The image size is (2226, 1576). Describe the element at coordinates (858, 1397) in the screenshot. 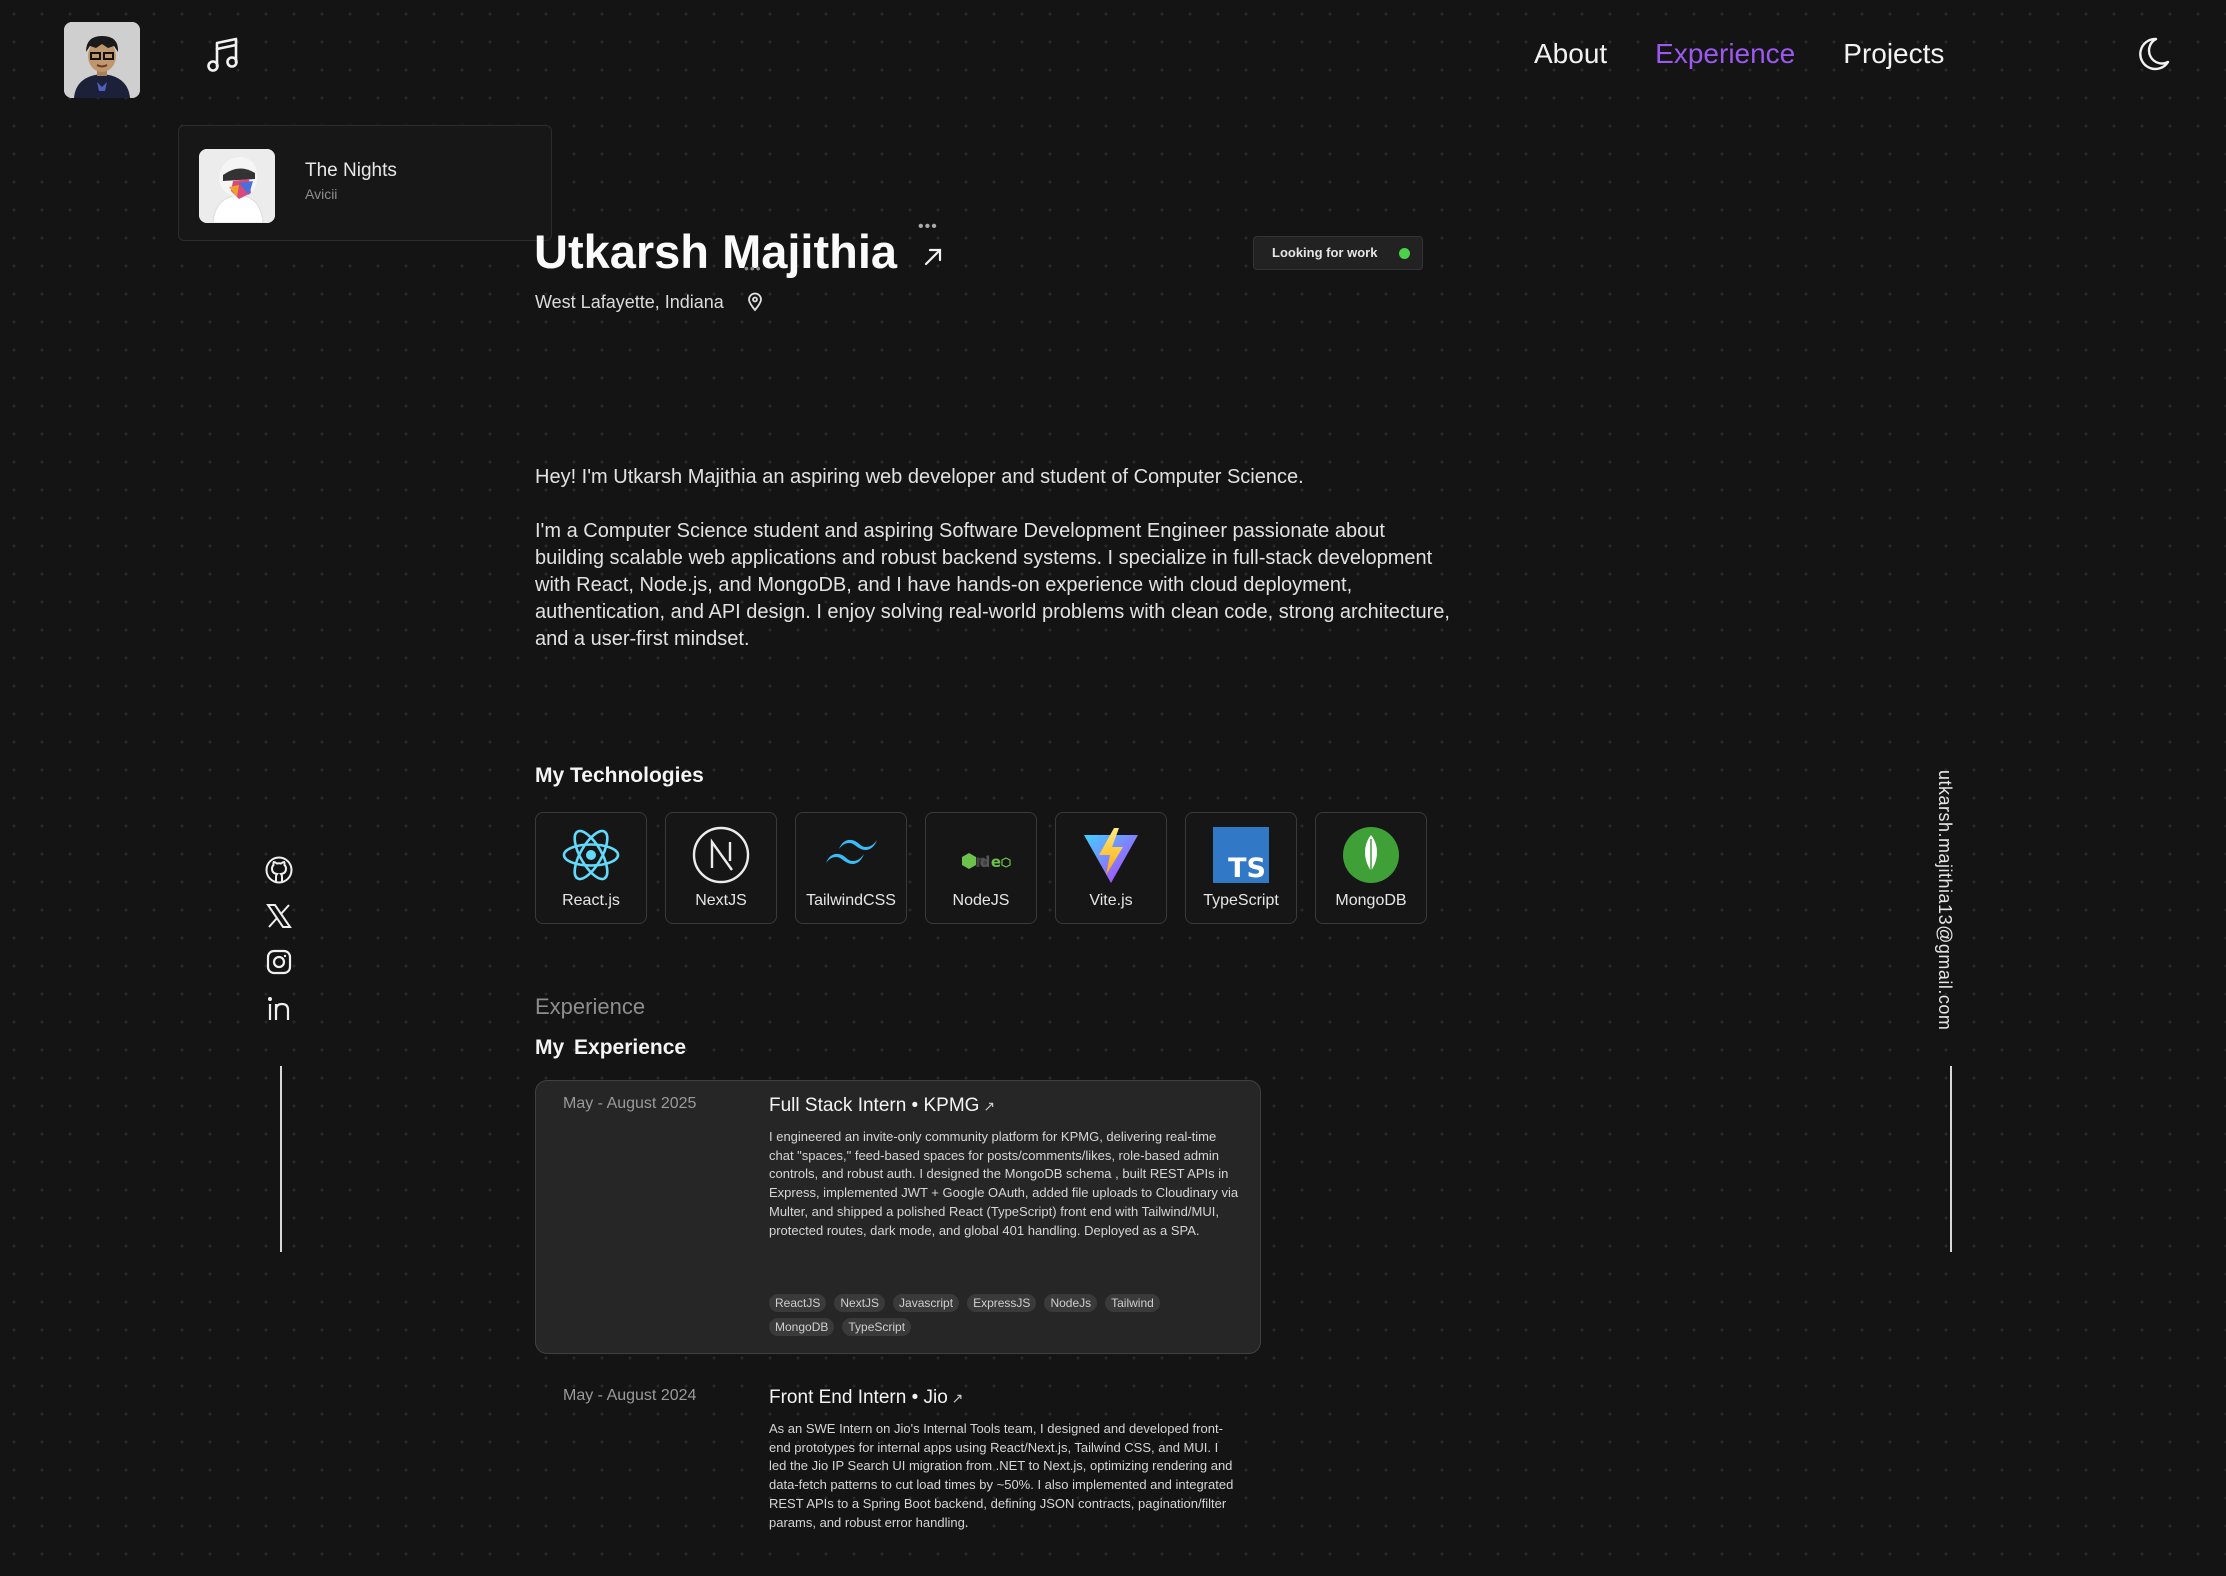

I see `experience-title-text: Front End Intern • Jio` at that location.